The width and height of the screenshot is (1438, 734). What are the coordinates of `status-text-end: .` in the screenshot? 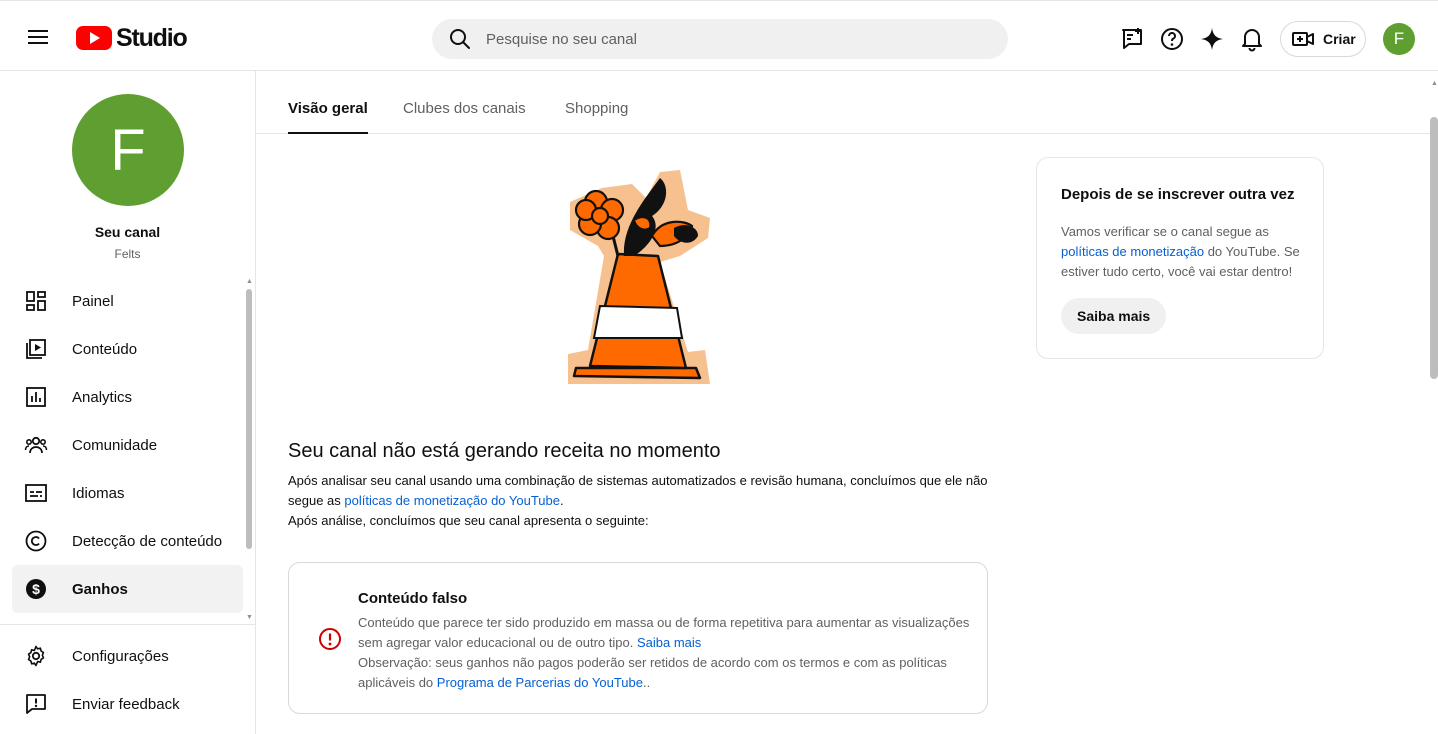 It's located at (562, 500).